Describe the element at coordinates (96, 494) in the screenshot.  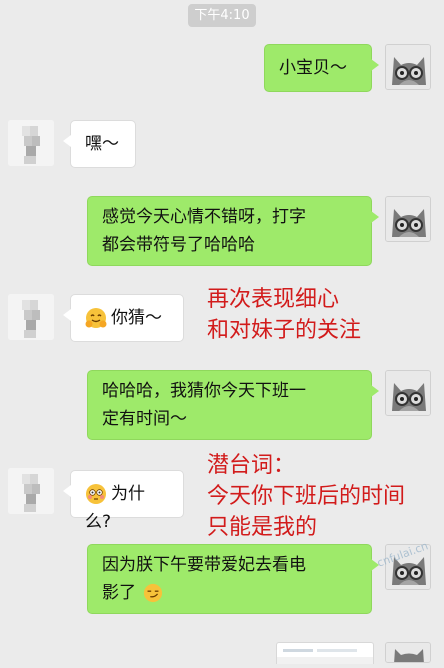
I see `flushed-face-icon` at that location.